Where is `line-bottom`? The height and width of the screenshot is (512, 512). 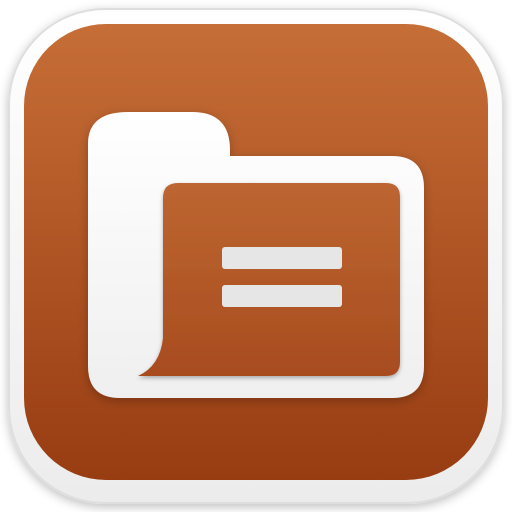 line-bottom is located at coordinates (282, 296).